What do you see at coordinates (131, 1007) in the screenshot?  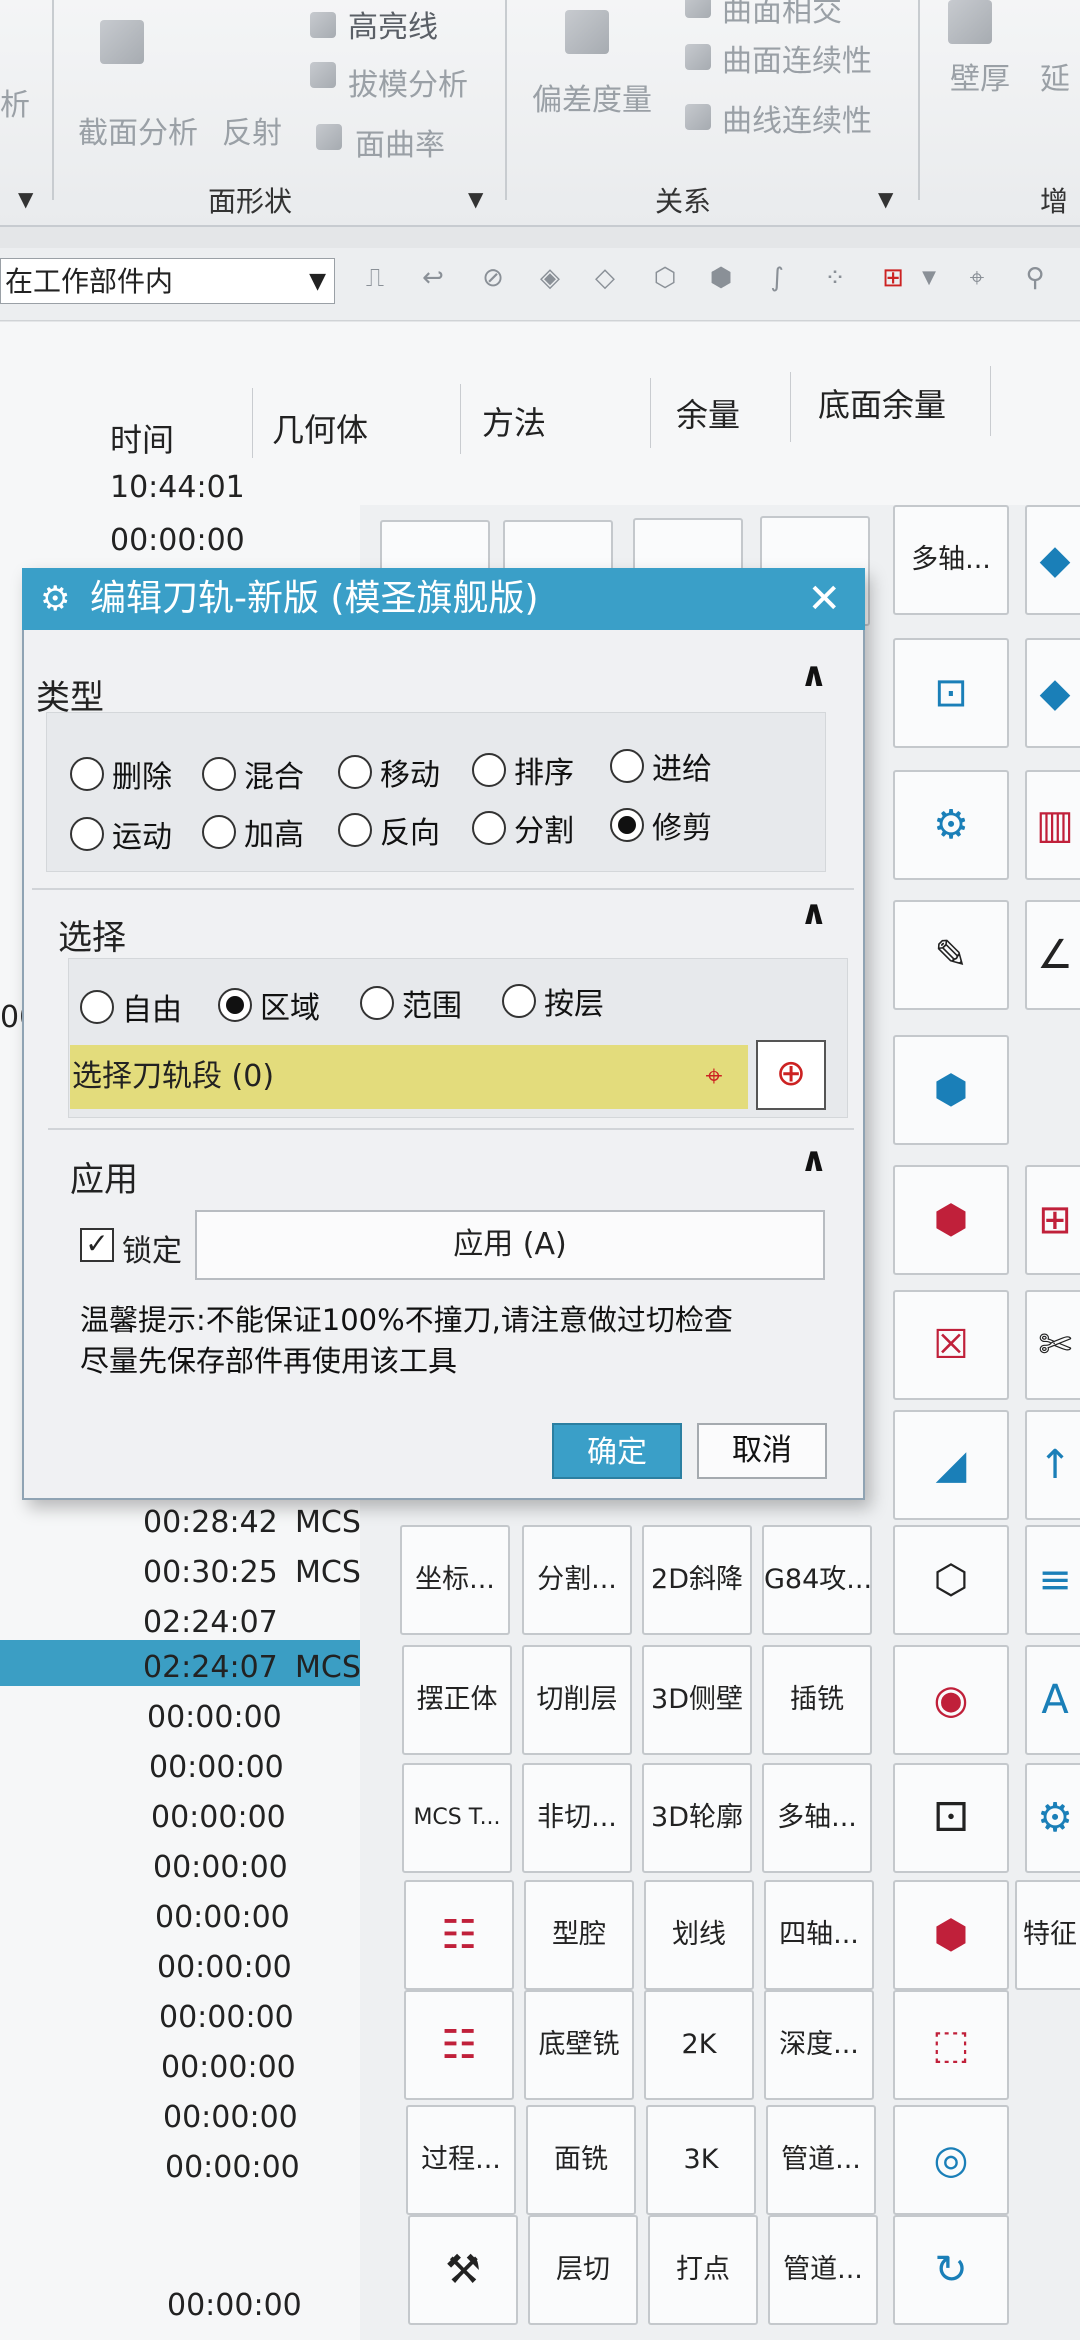 I see `radio-free: 自由` at bounding box center [131, 1007].